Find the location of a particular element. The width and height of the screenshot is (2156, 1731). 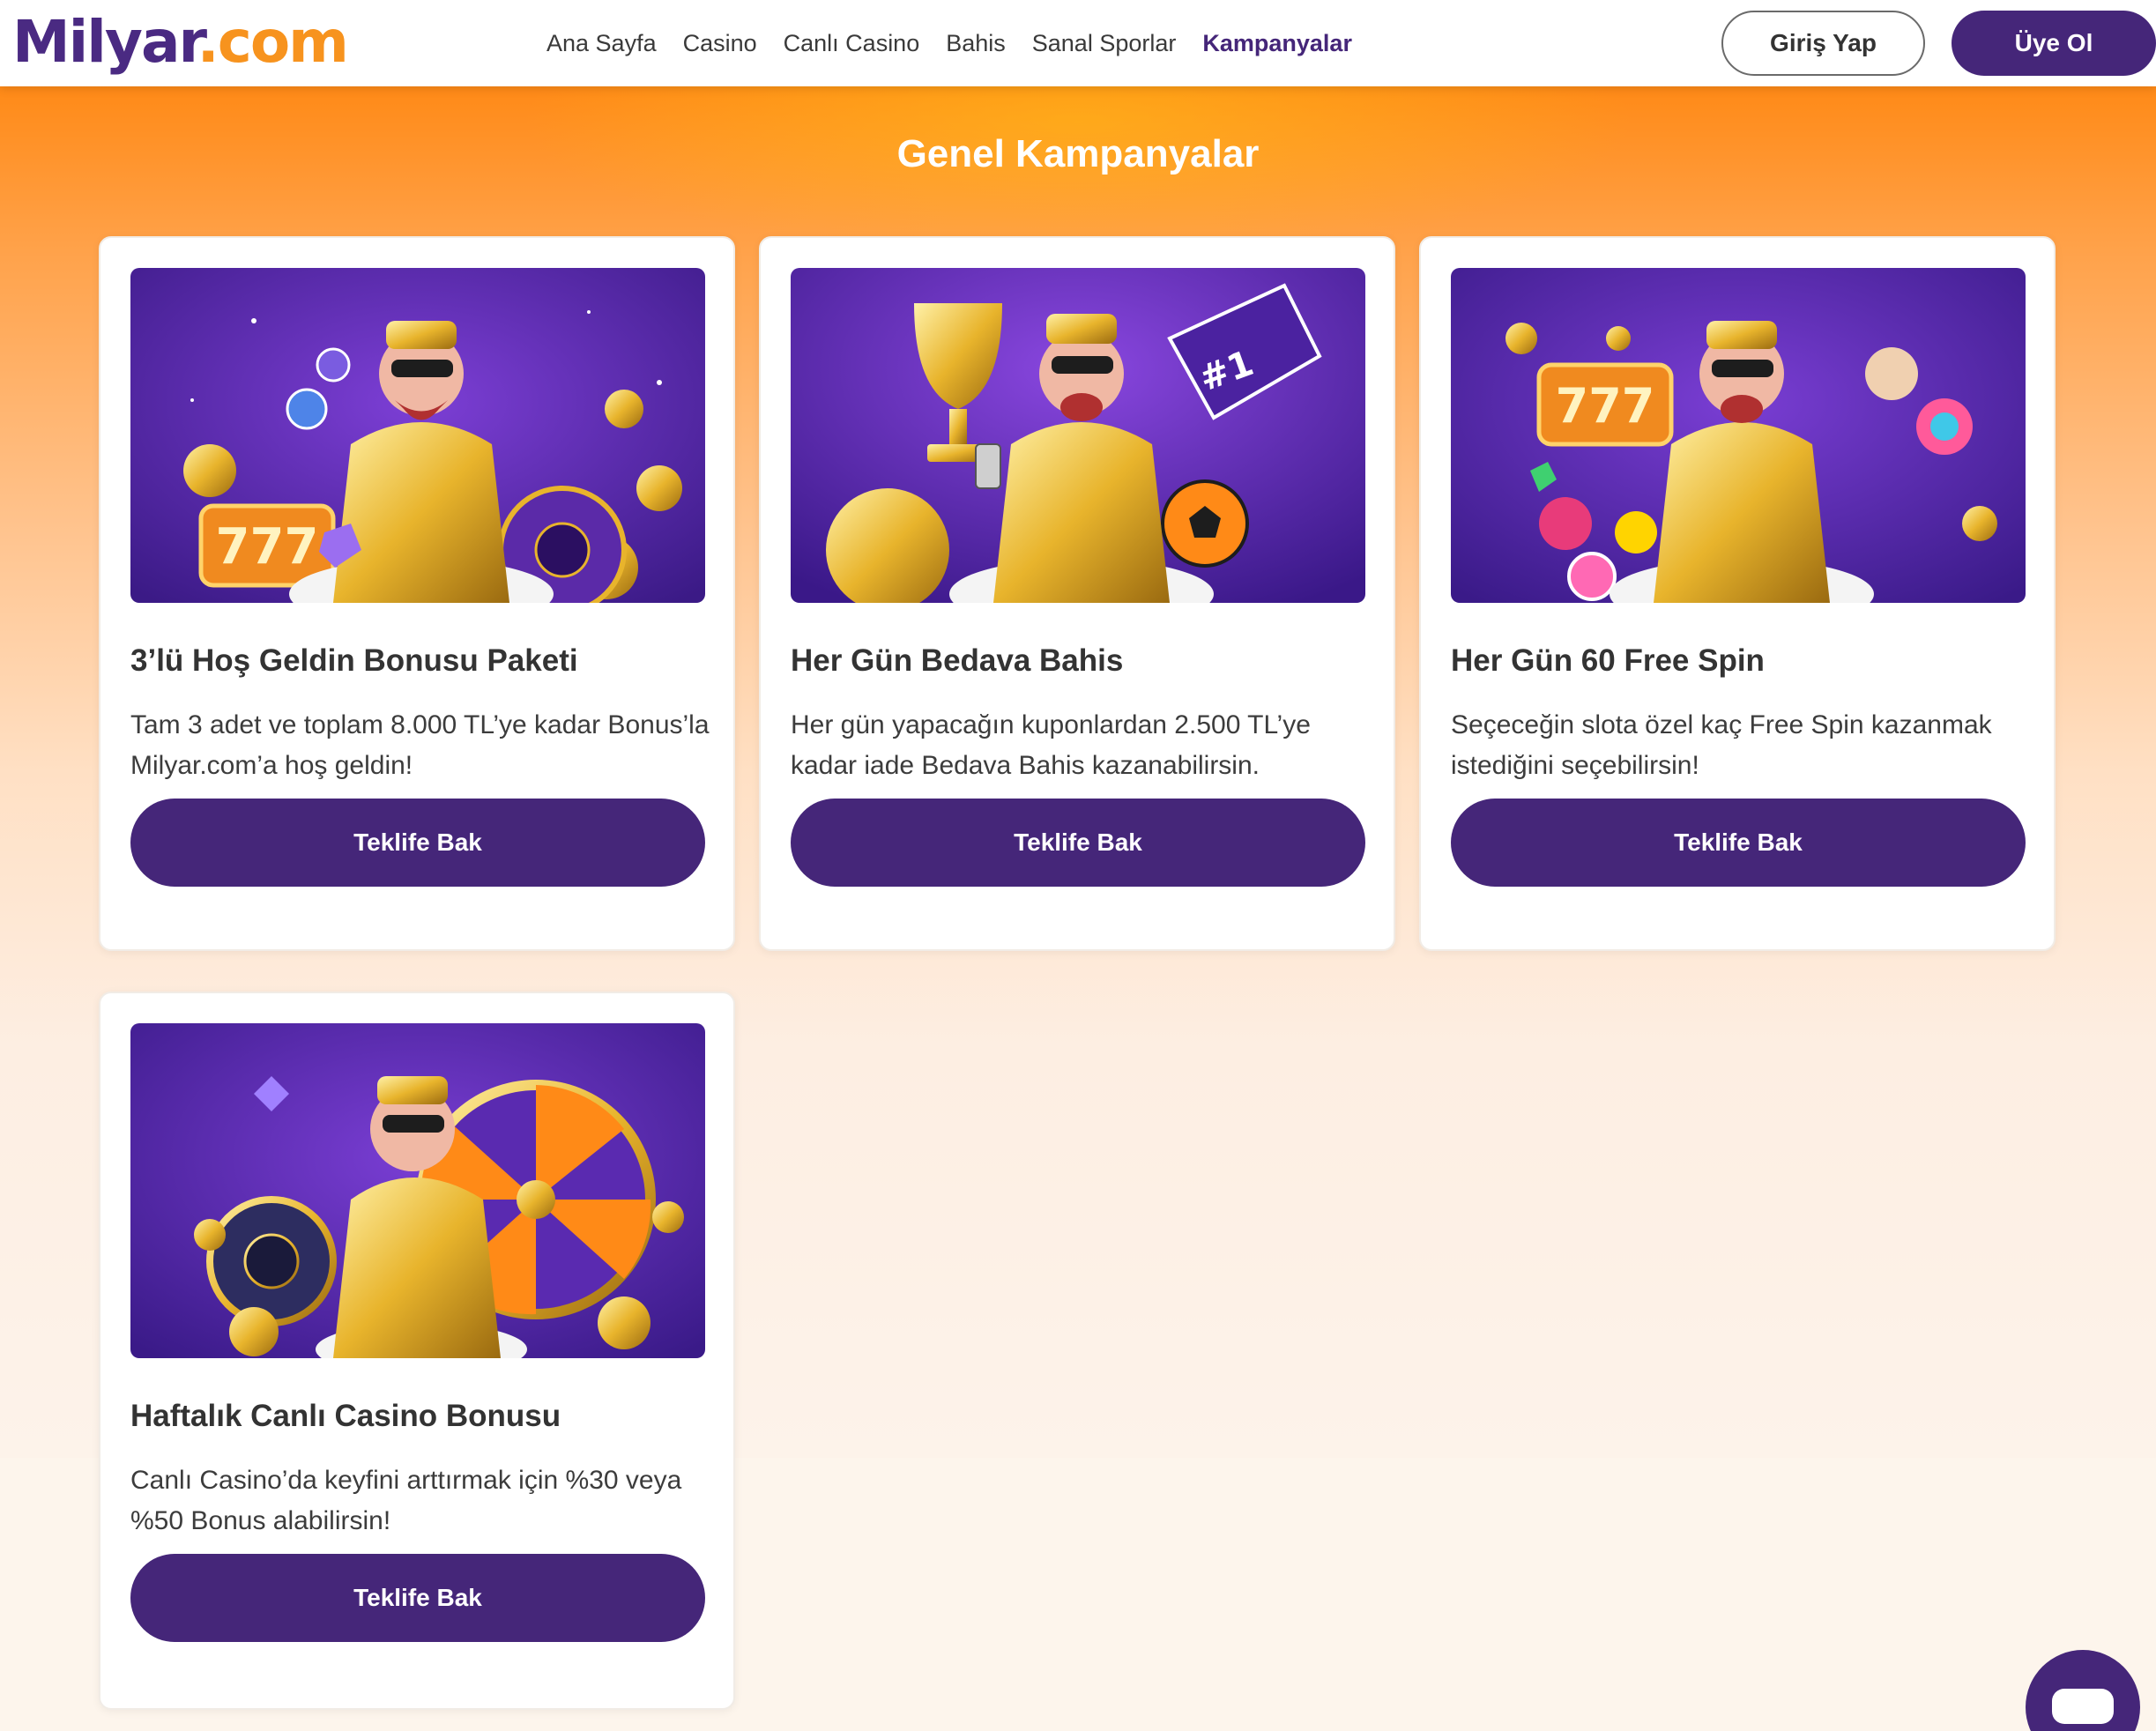

promo-illustration-wheel-roulette is located at coordinates (417, 1190).